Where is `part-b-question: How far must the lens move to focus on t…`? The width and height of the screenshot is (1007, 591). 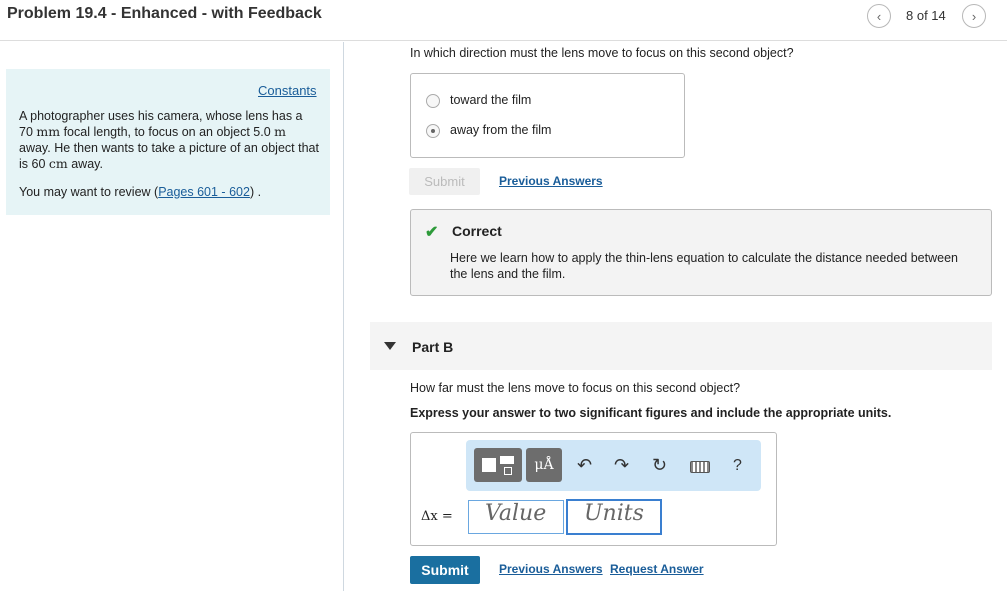
part-b-question: How far must the lens move to focus on t… is located at coordinates (575, 388).